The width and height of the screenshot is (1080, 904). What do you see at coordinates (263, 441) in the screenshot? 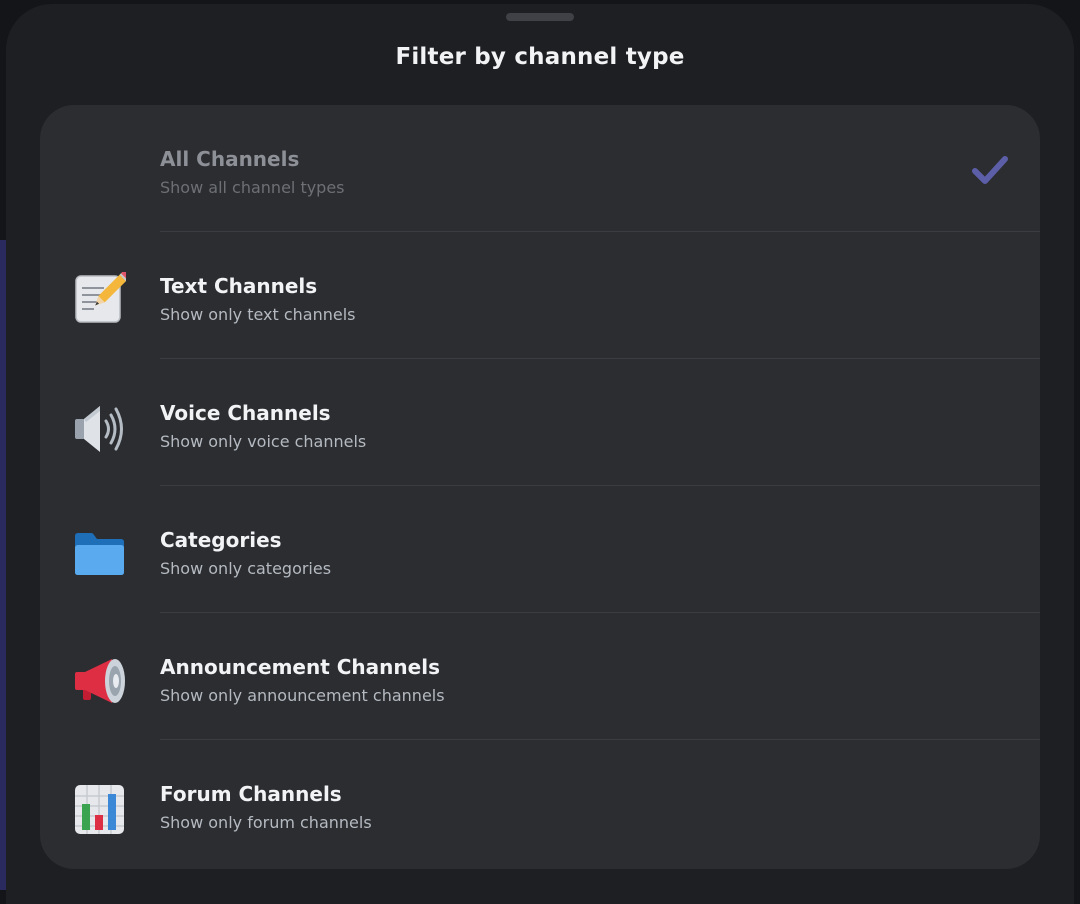
I see `option-subtitle: Show only voice channels` at bounding box center [263, 441].